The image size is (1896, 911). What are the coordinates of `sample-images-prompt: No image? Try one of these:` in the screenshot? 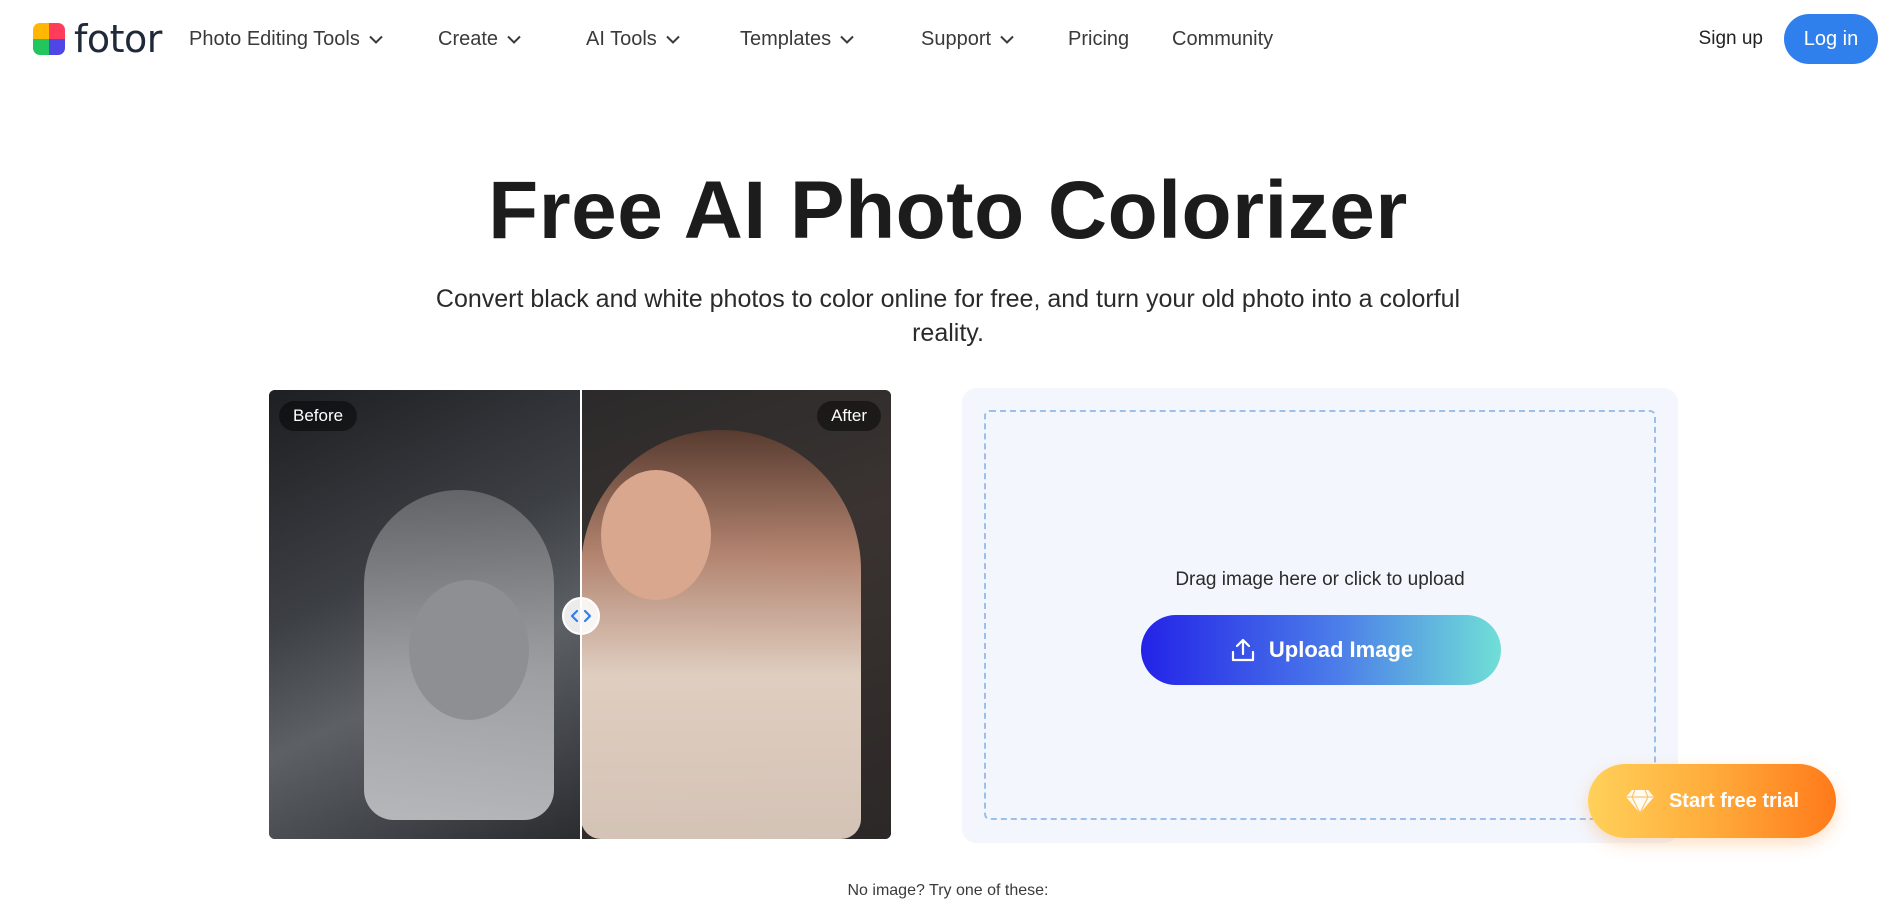 It's located at (948, 890).